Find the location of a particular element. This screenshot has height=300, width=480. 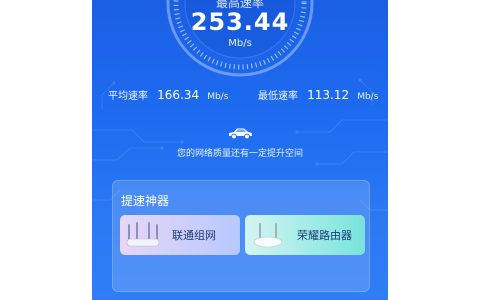

highest-speed-unit: Mb/s is located at coordinates (240, 43).